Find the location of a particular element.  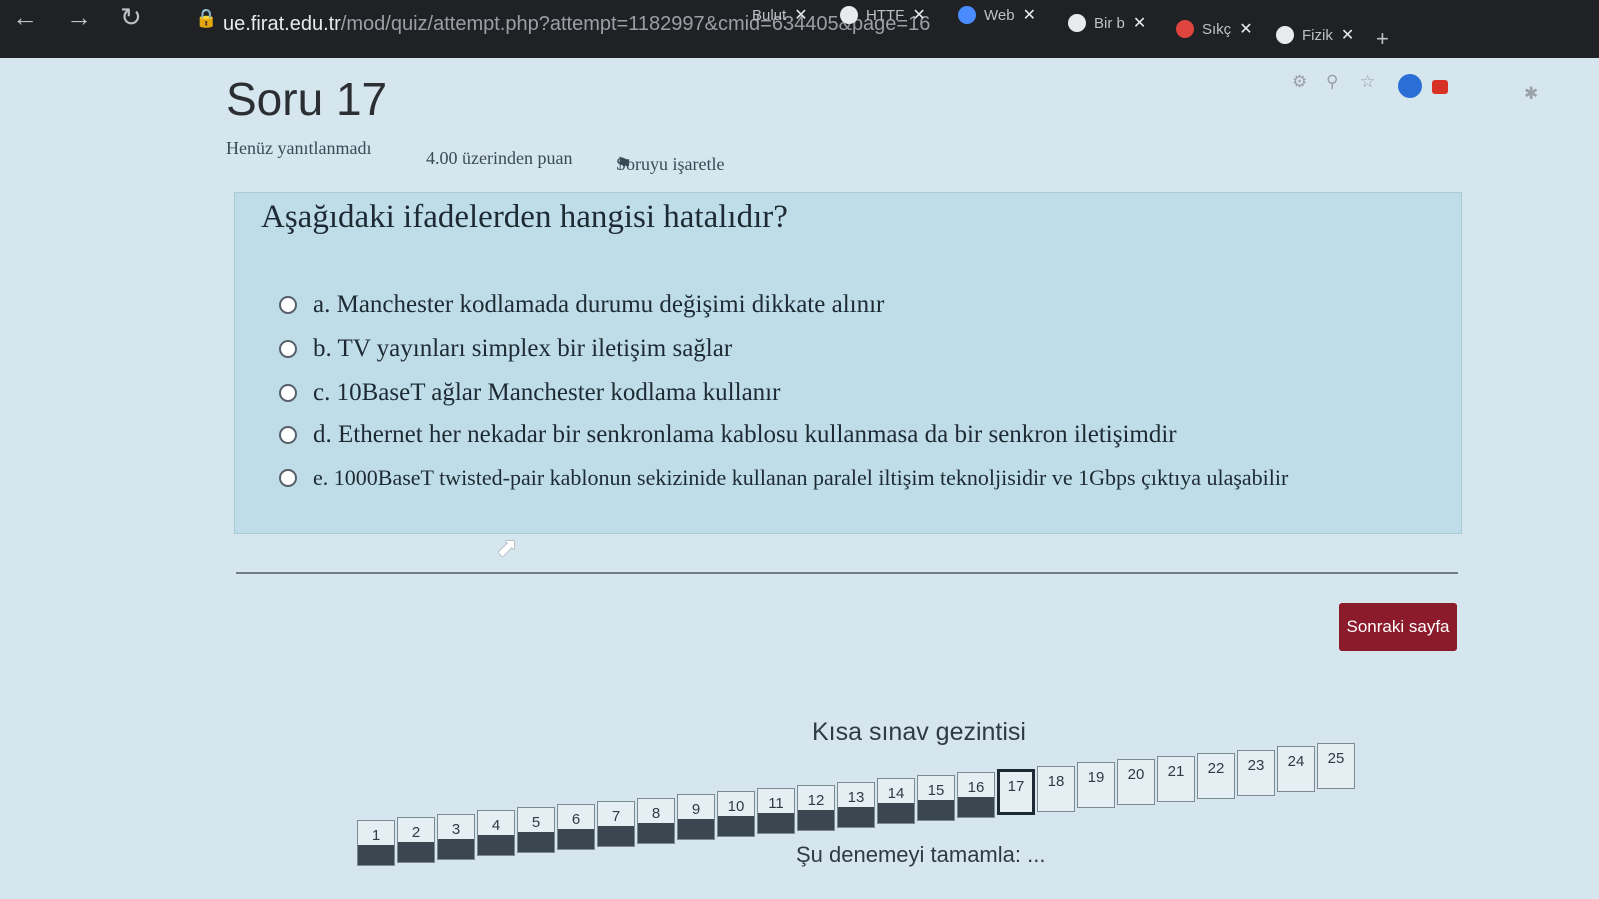

opera-icon is located at coordinates (1185, 29).